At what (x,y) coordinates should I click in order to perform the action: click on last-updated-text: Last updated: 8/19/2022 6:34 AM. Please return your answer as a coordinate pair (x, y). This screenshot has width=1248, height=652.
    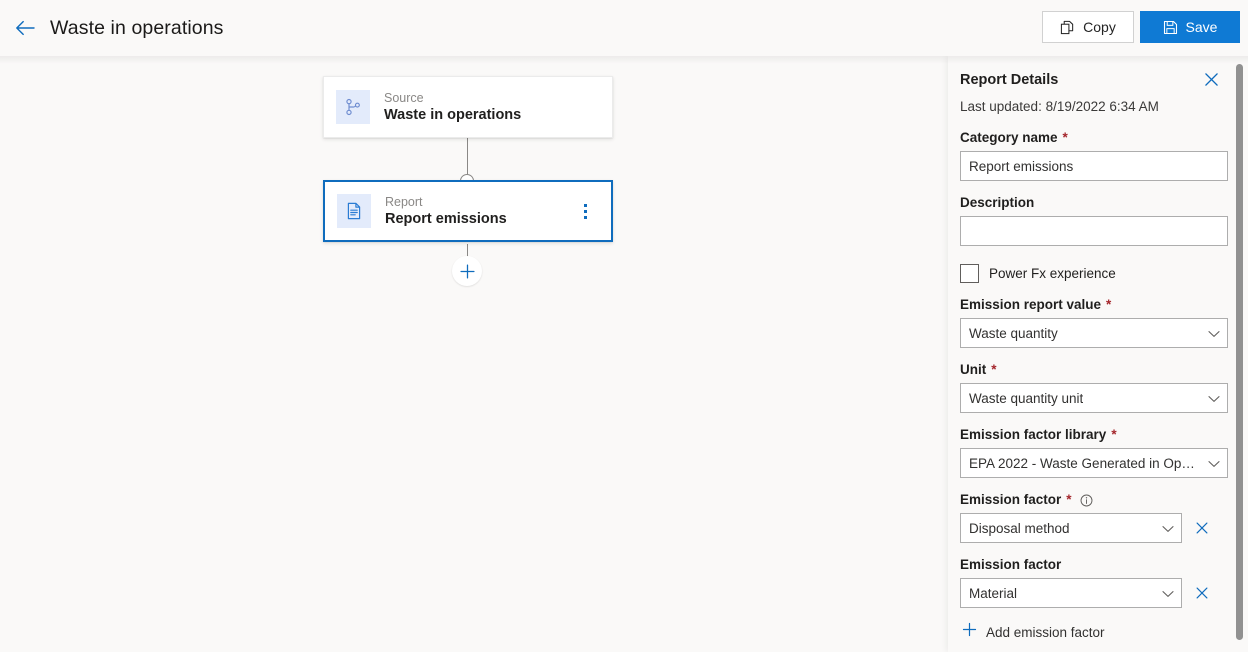
    Looking at the image, I should click on (1059, 106).